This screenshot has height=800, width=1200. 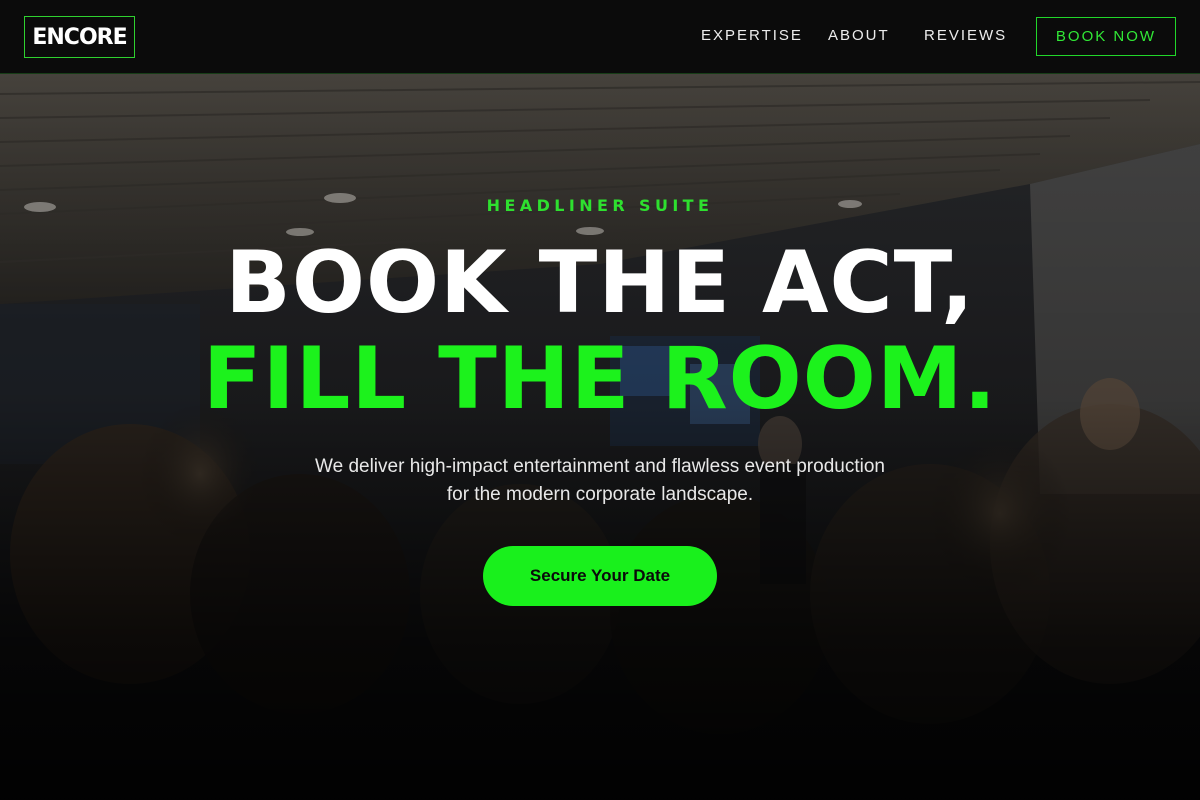 I want to click on hero-eyebrow: HEADLINER SUITE, so click(x=600, y=205).